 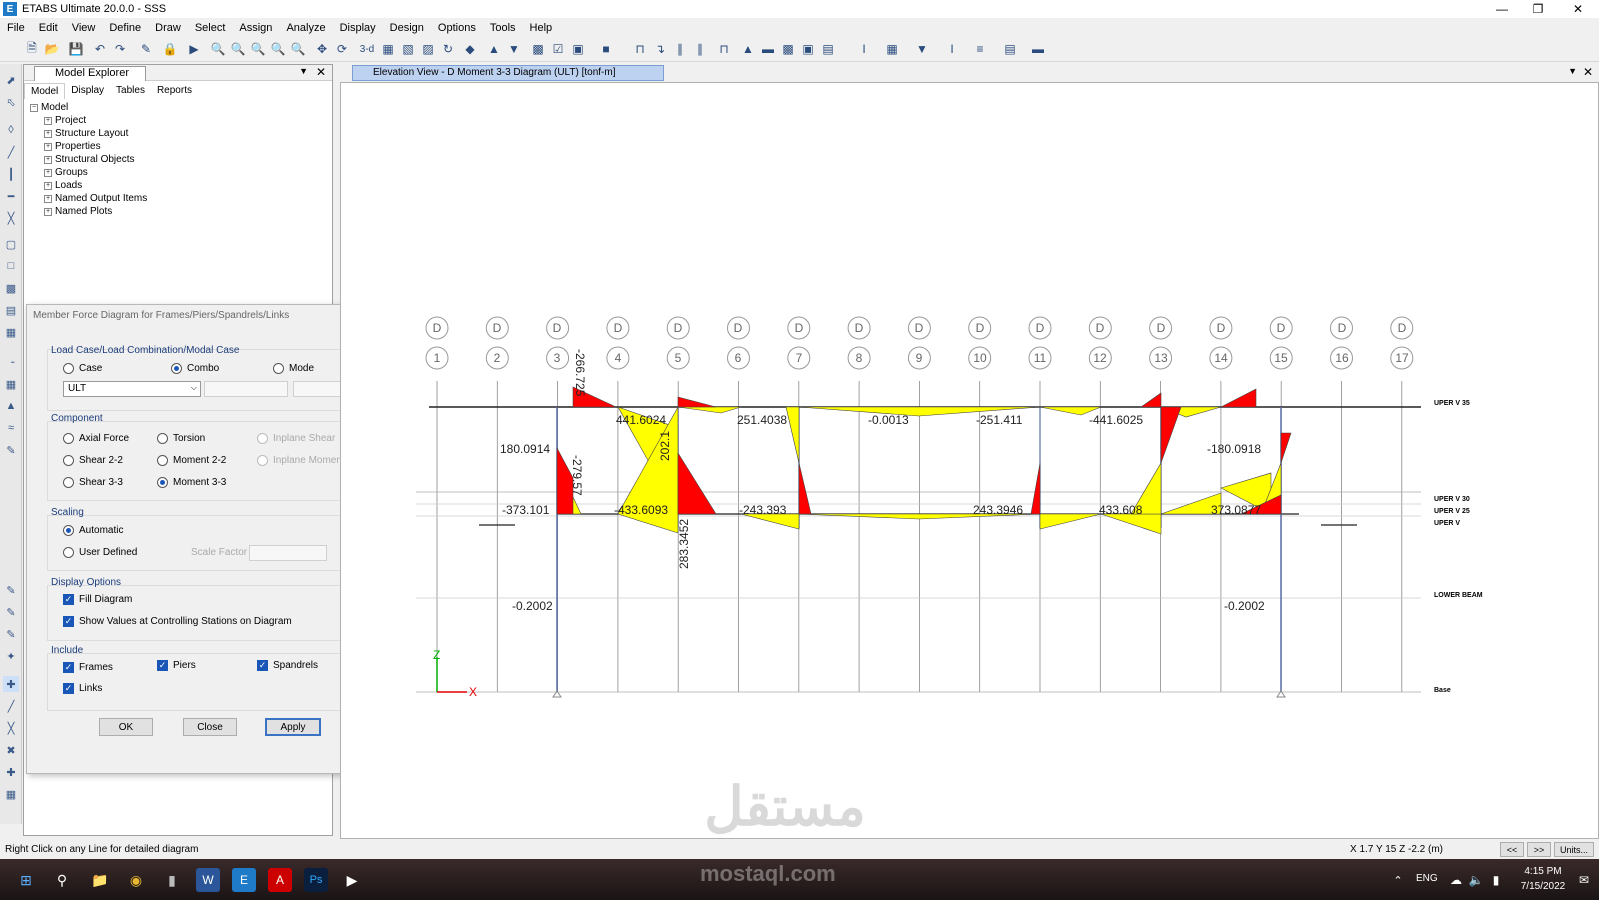 What do you see at coordinates (100, 552) in the screenshot?
I see `user-defined-radio: User Defined` at bounding box center [100, 552].